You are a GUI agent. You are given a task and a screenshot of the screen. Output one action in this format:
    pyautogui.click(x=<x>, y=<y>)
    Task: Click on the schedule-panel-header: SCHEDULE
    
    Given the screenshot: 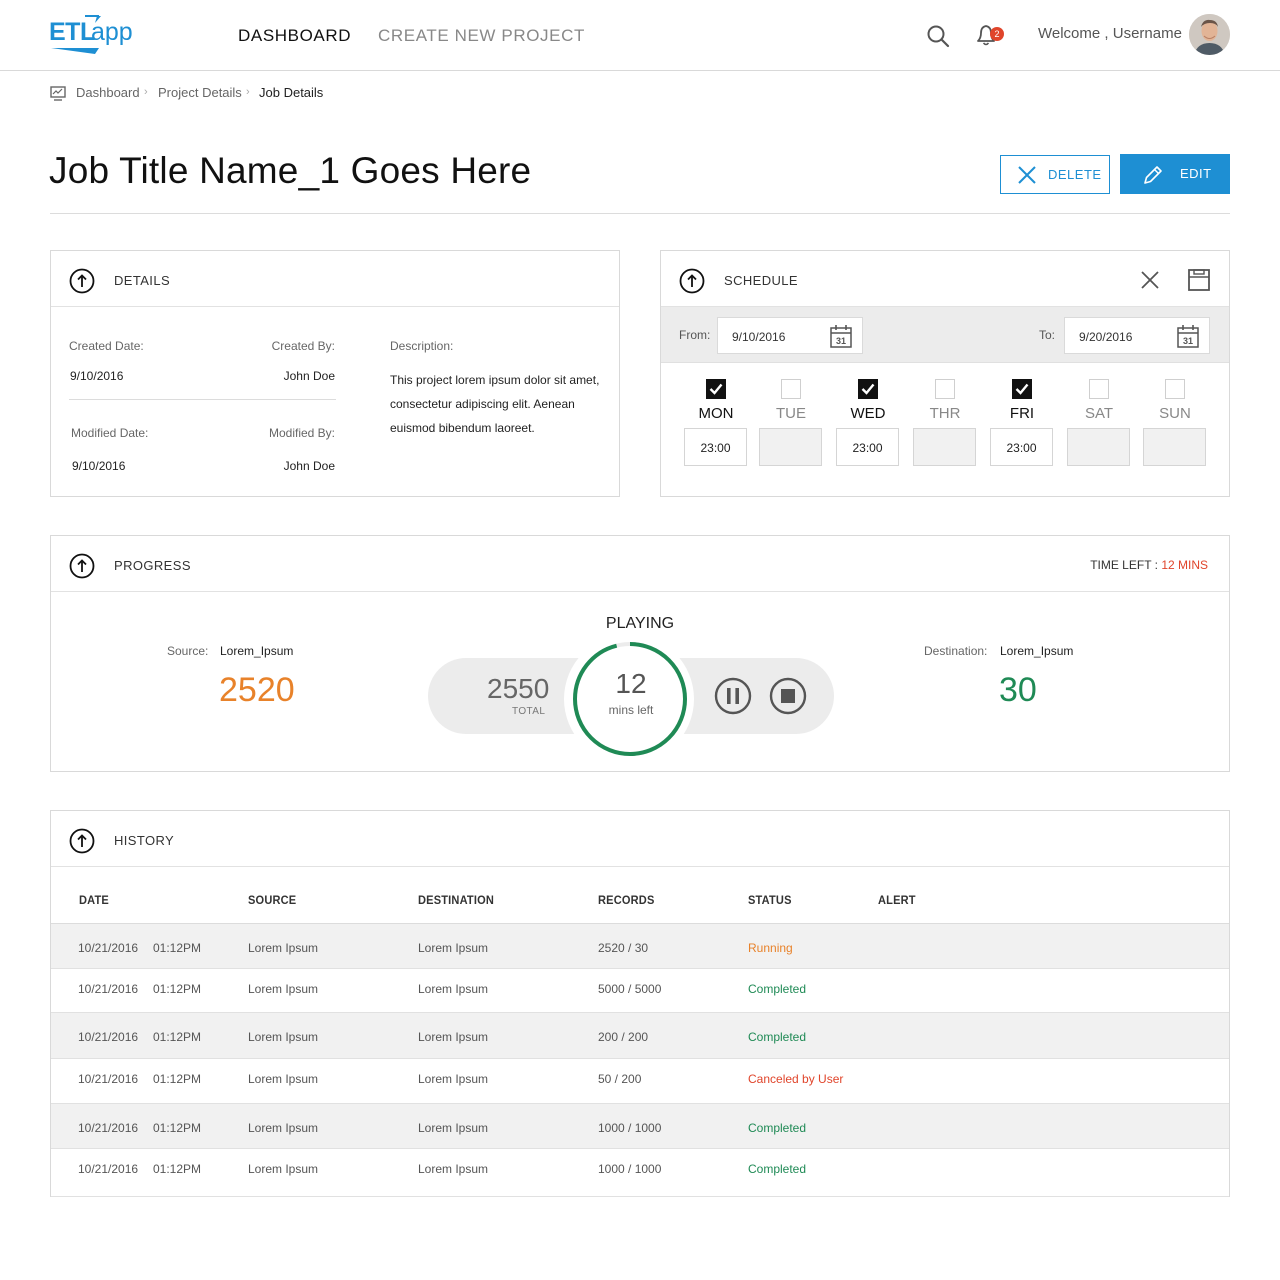 What is the action you would take?
    pyautogui.click(x=945, y=279)
    